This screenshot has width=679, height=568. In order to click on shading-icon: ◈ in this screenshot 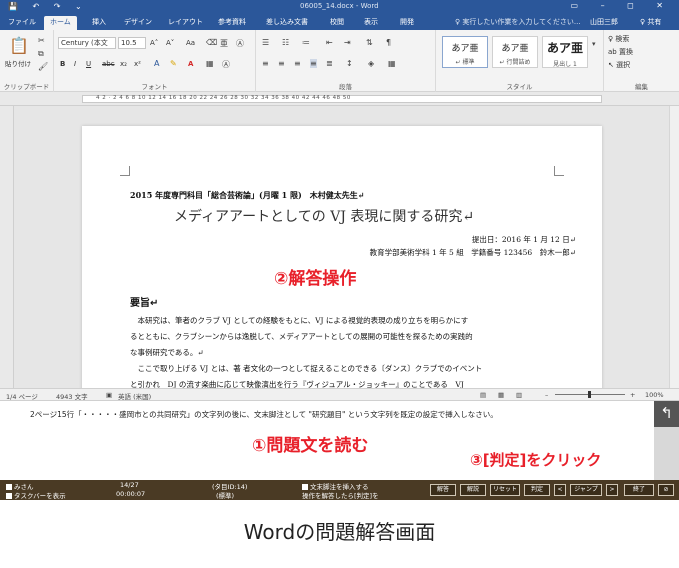, I will do `click(371, 63)`.